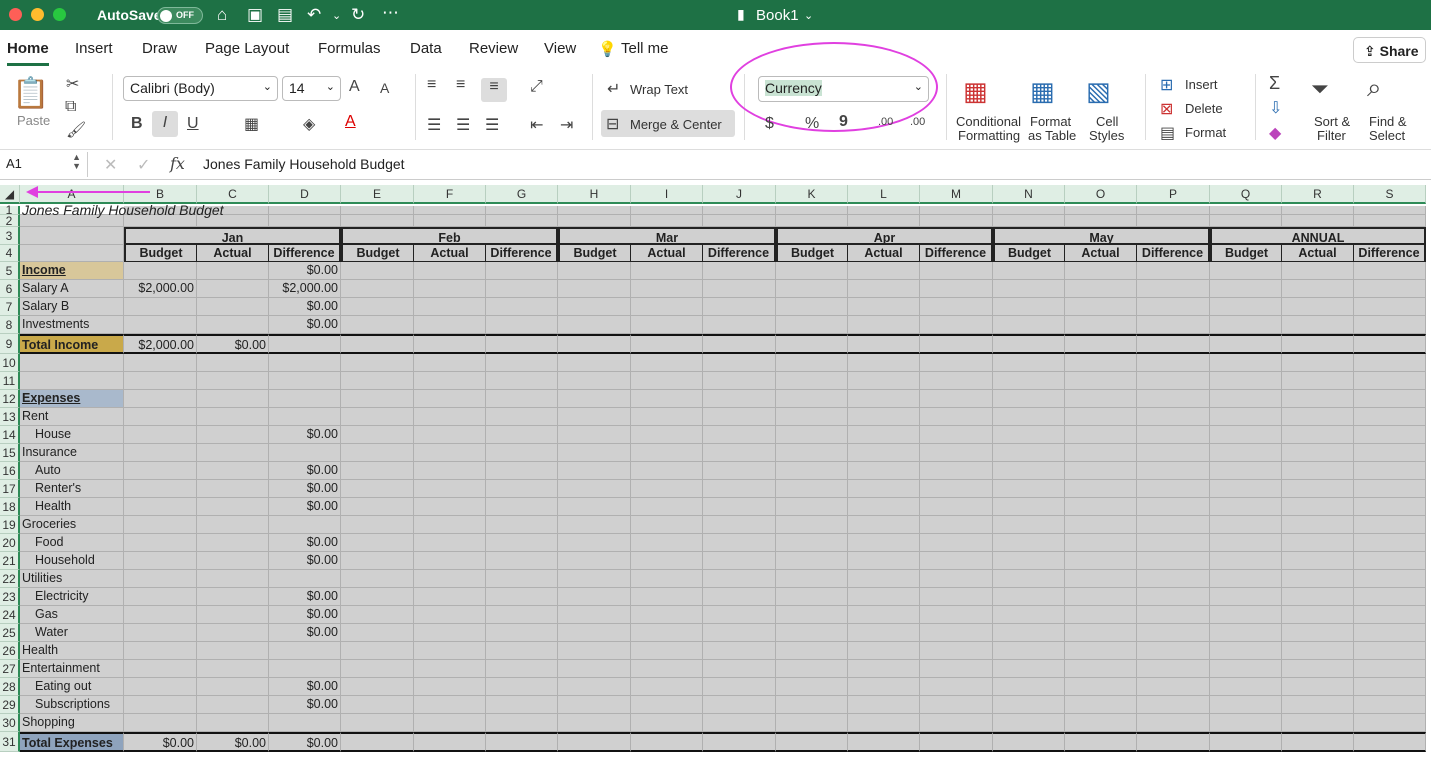  I want to click on column-header-k: K, so click(812, 194).